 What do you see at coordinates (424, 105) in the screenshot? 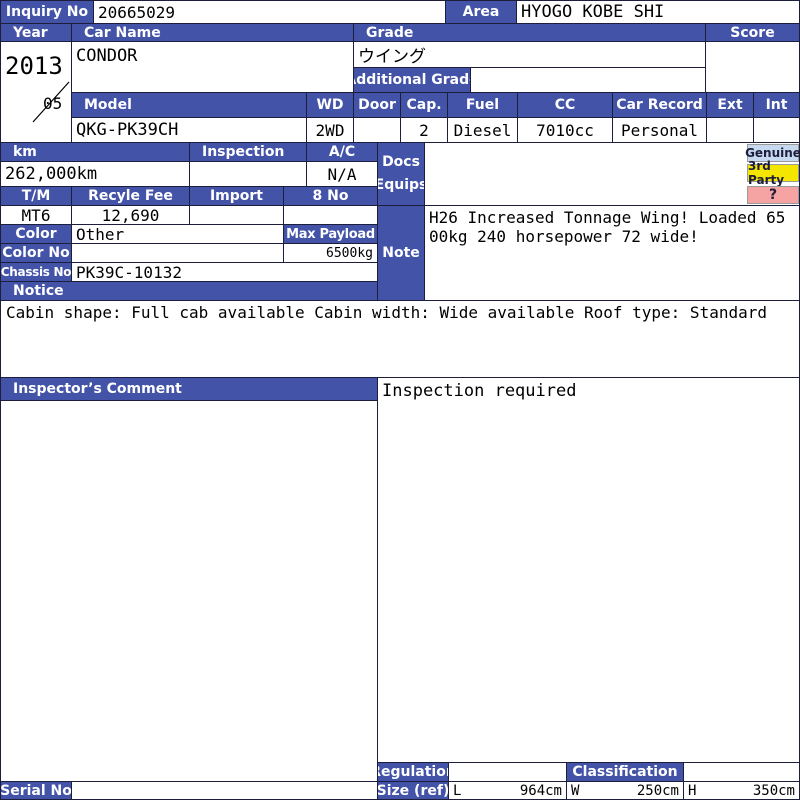
I see `cap-label: Cap.` at bounding box center [424, 105].